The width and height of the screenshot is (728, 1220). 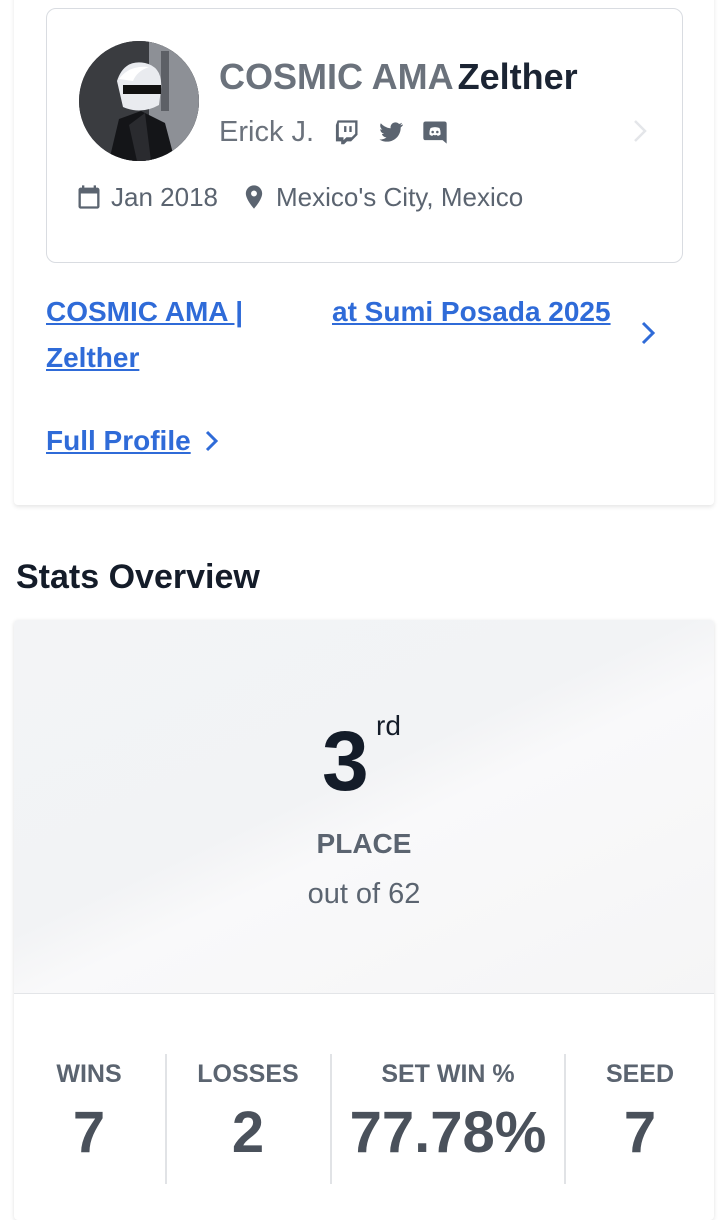 I want to click on joined-date: Jan 2018, so click(x=164, y=196).